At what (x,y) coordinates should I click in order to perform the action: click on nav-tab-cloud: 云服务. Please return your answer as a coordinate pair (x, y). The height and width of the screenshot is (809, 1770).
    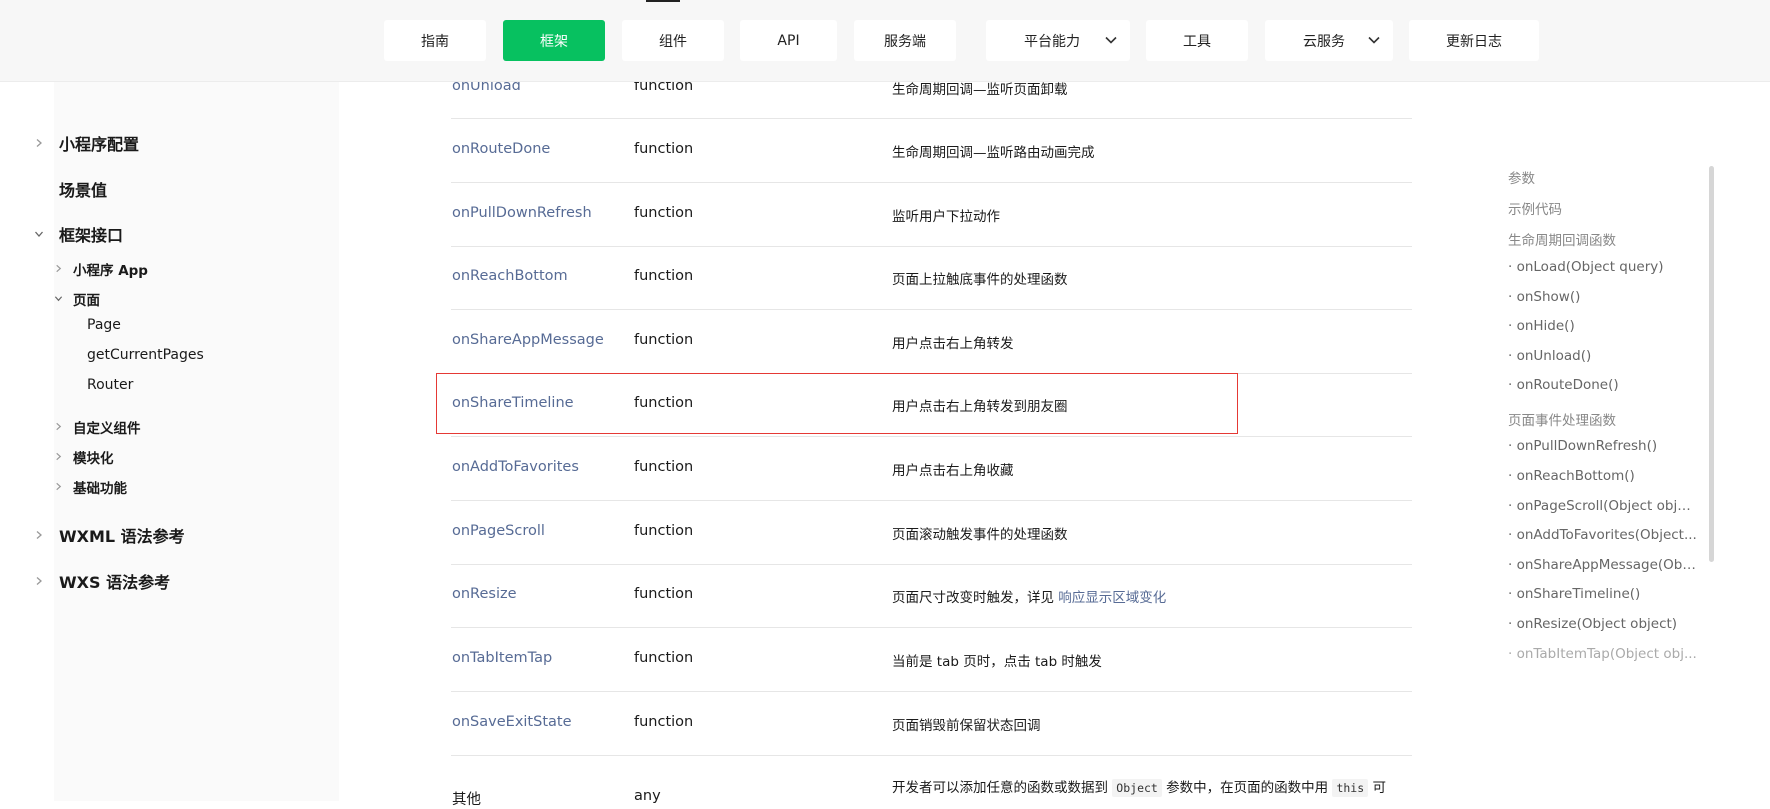
    Looking at the image, I should click on (1329, 40).